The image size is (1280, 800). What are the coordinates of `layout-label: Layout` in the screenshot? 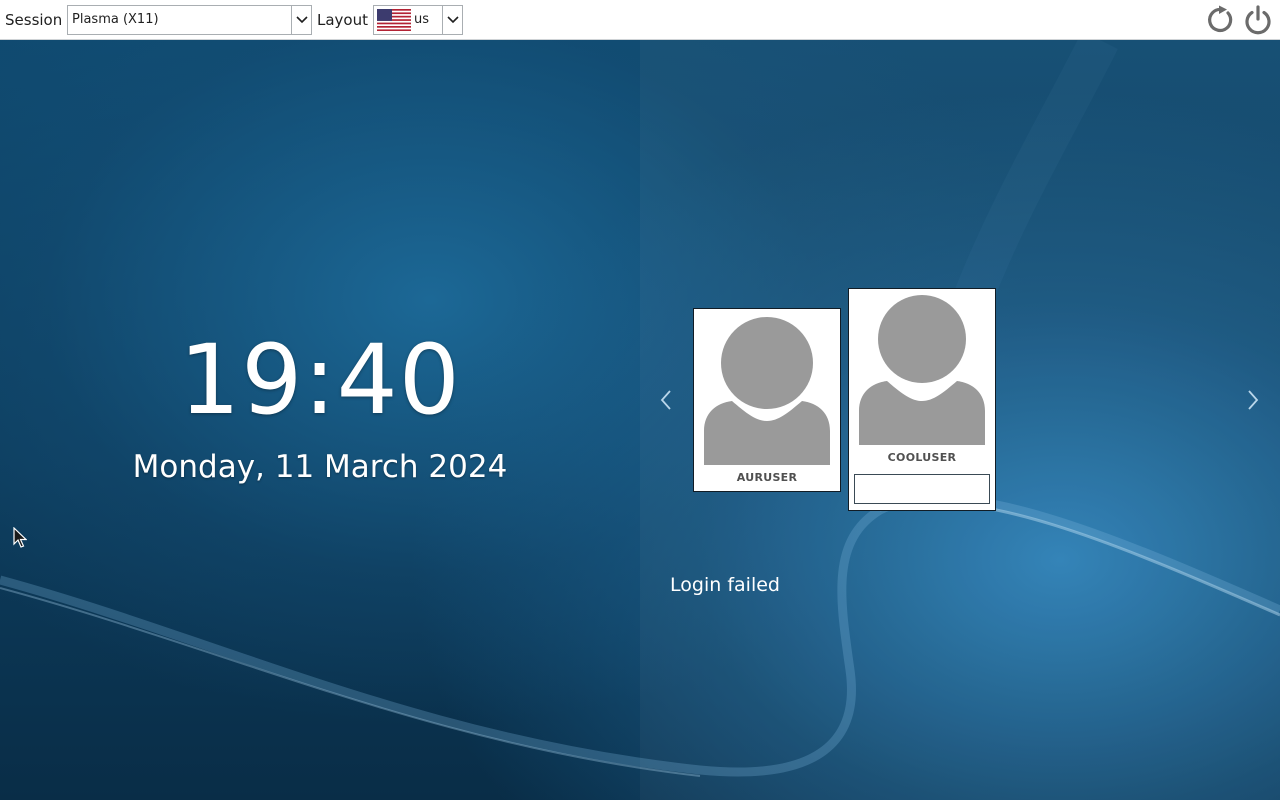 It's located at (342, 20).